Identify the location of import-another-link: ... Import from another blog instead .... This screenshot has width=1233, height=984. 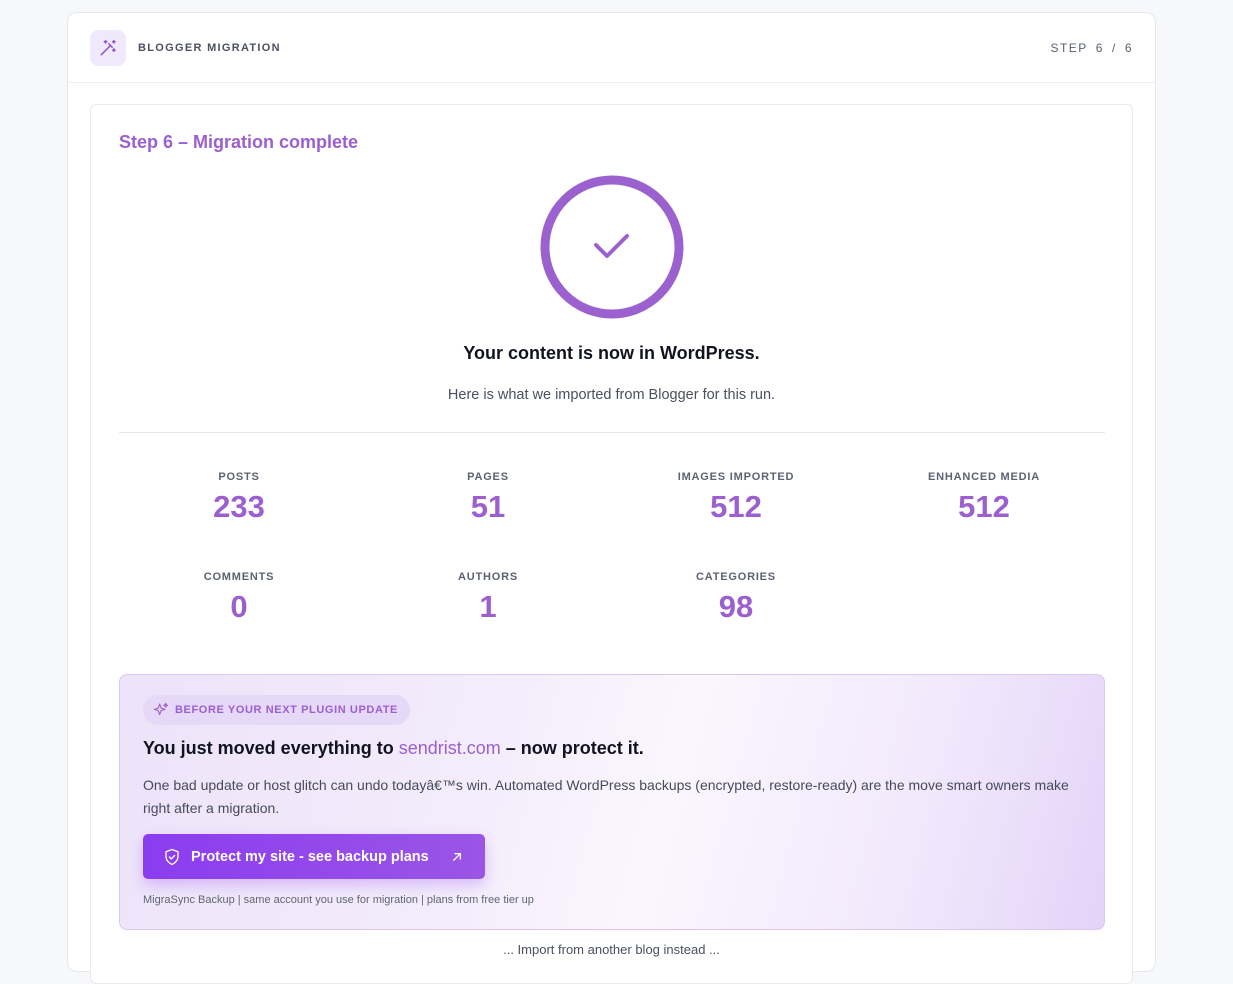
(611, 949).